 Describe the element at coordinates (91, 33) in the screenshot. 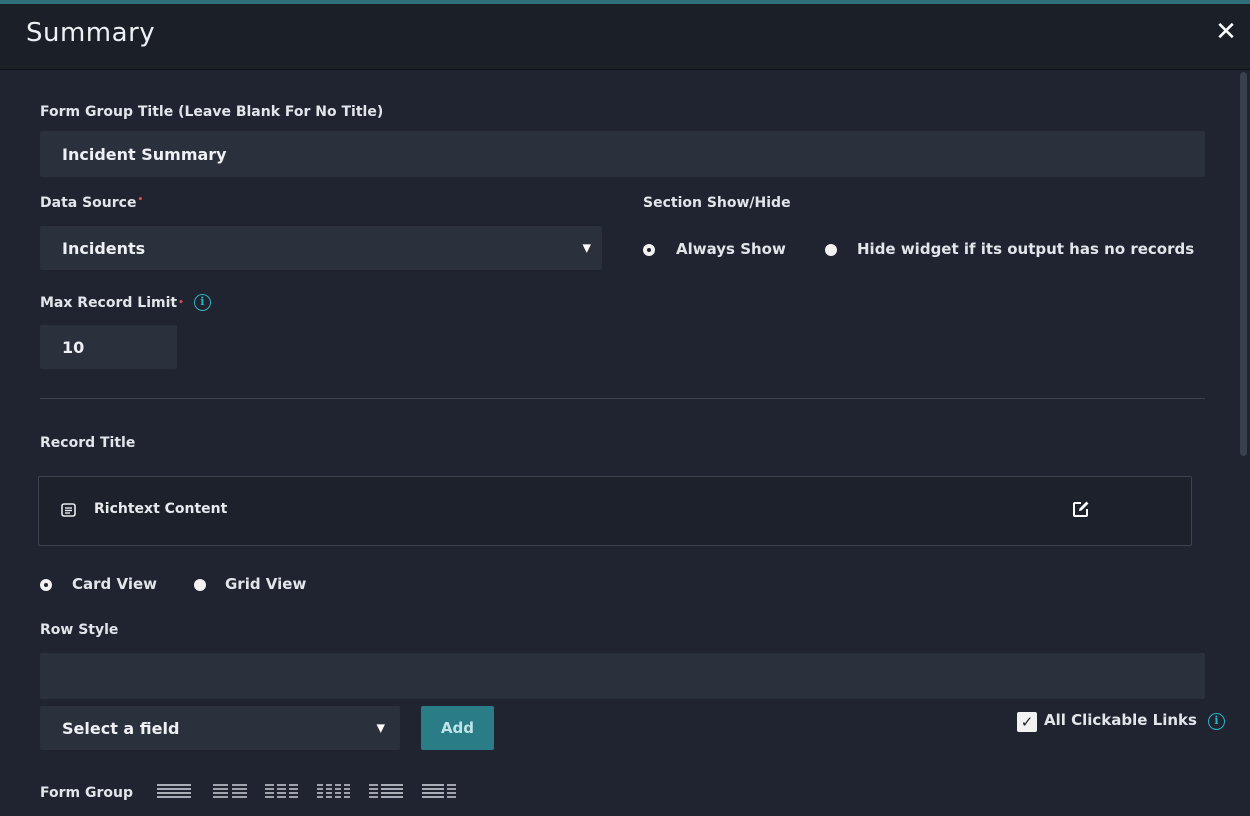

I see `dialog-title: Summary` at that location.